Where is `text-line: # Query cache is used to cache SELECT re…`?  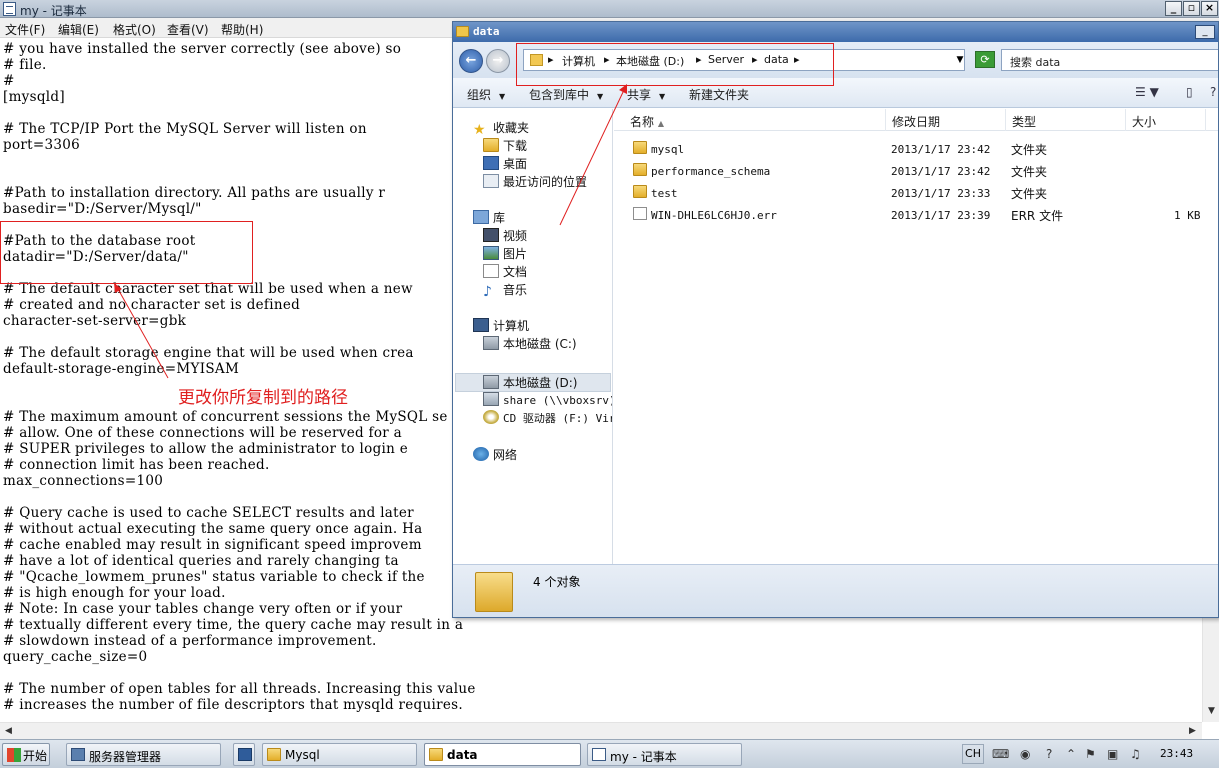
text-line: # Query cache is used to cache SELECT re… is located at coordinates (211, 513).